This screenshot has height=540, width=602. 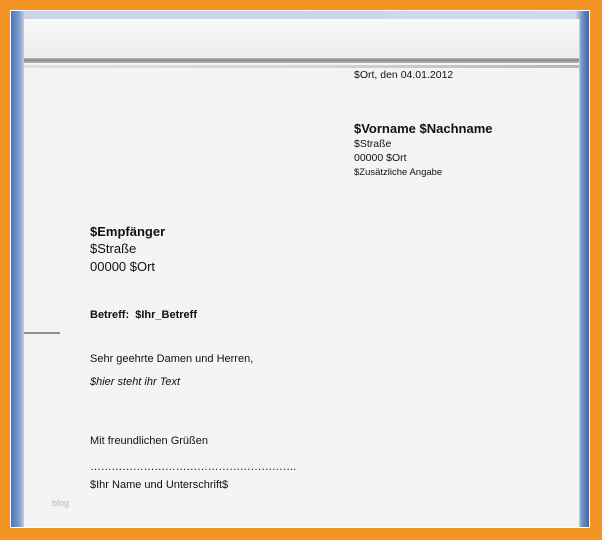 I want to click on sender-street: $Straße, so click(x=373, y=144).